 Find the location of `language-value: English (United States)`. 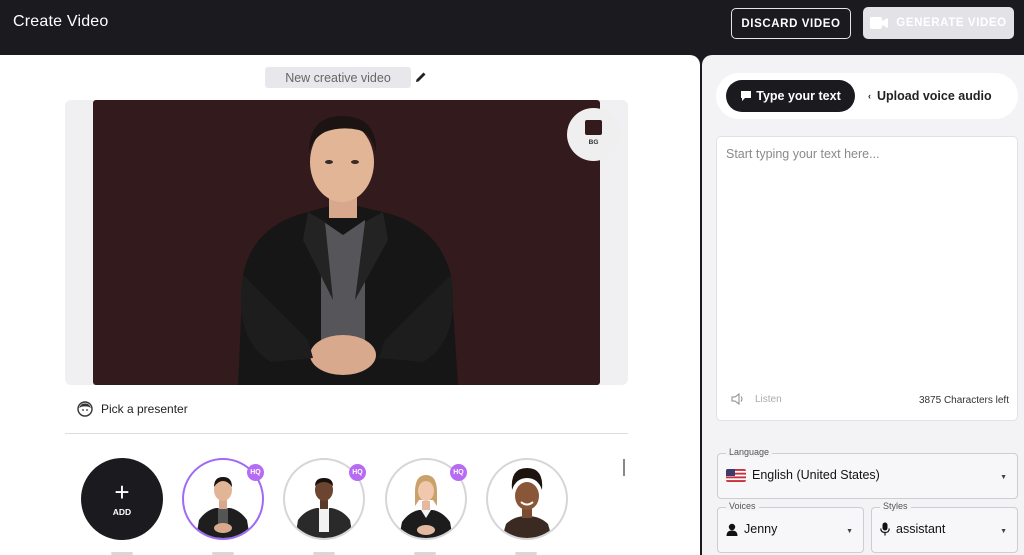

language-value: English (United States) is located at coordinates (816, 475).